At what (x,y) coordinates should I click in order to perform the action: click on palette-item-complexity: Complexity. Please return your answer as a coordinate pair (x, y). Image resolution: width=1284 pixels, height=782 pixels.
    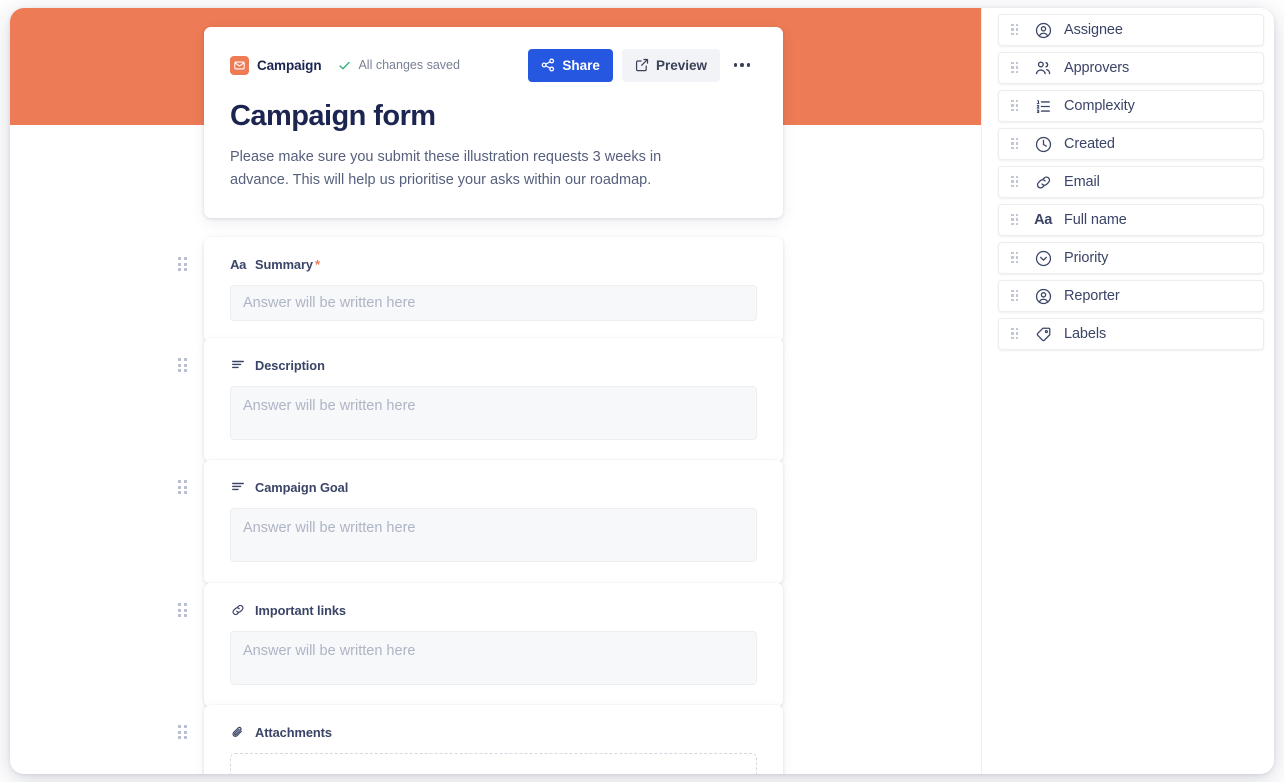
    Looking at the image, I should click on (1131, 106).